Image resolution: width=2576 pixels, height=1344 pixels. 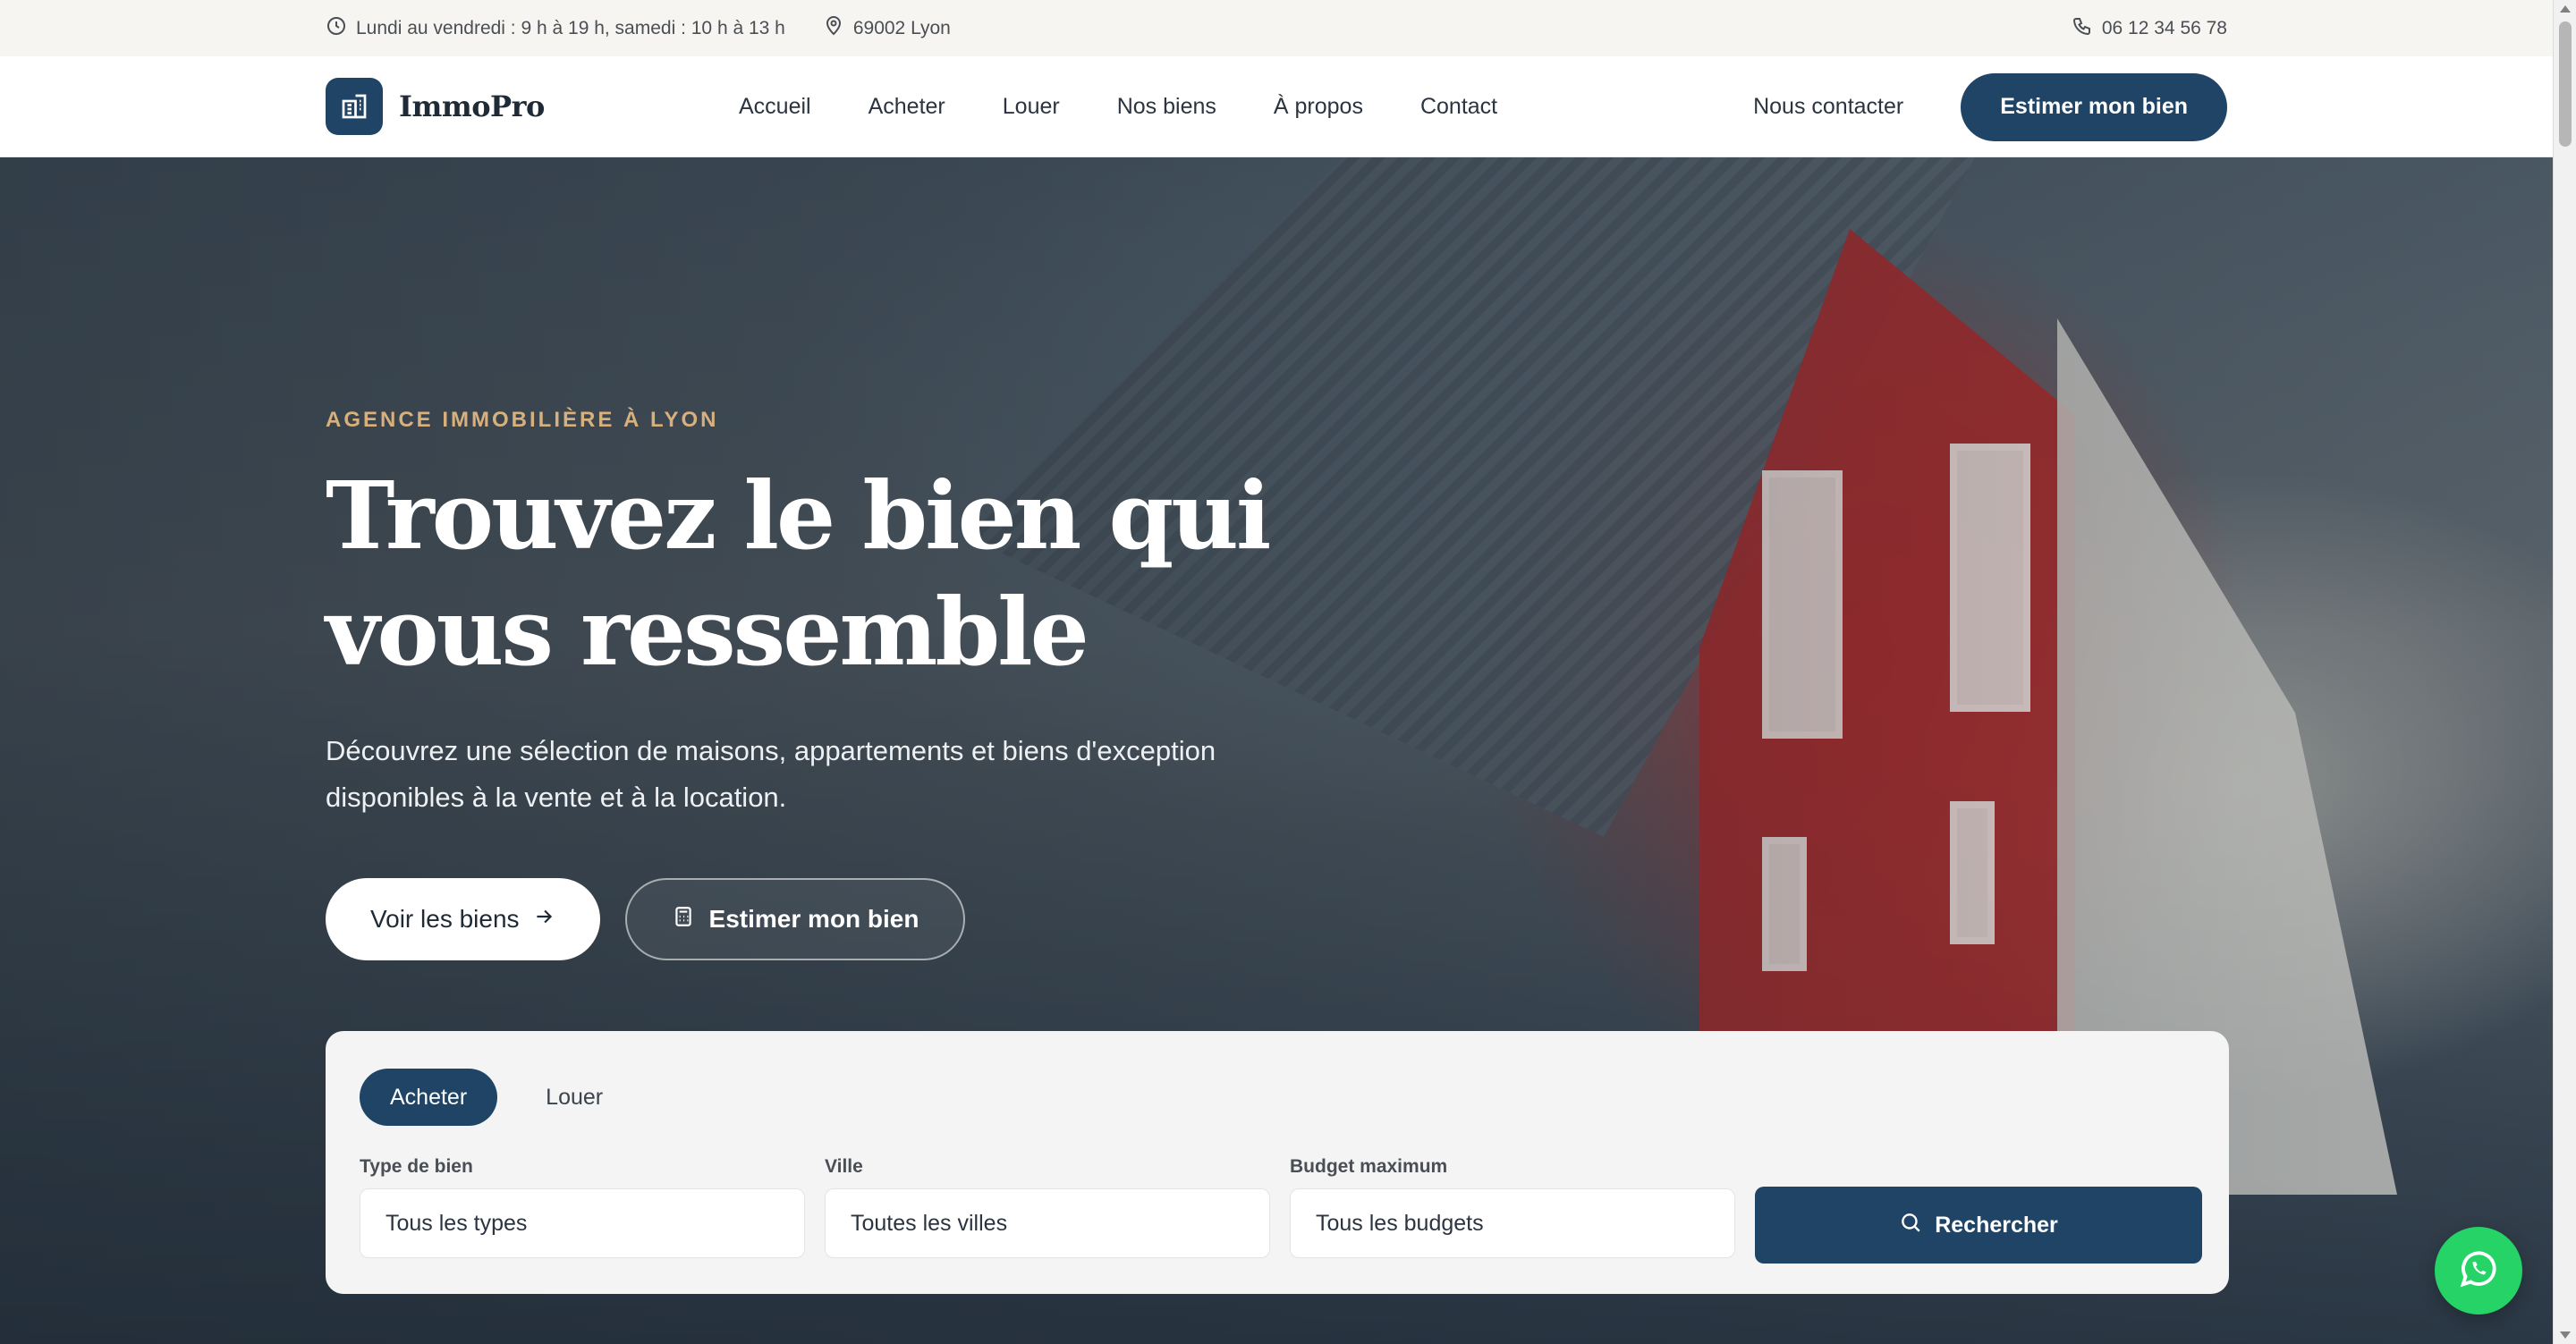 What do you see at coordinates (1910, 1225) in the screenshot?
I see `search-icon` at bounding box center [1910, 1225].